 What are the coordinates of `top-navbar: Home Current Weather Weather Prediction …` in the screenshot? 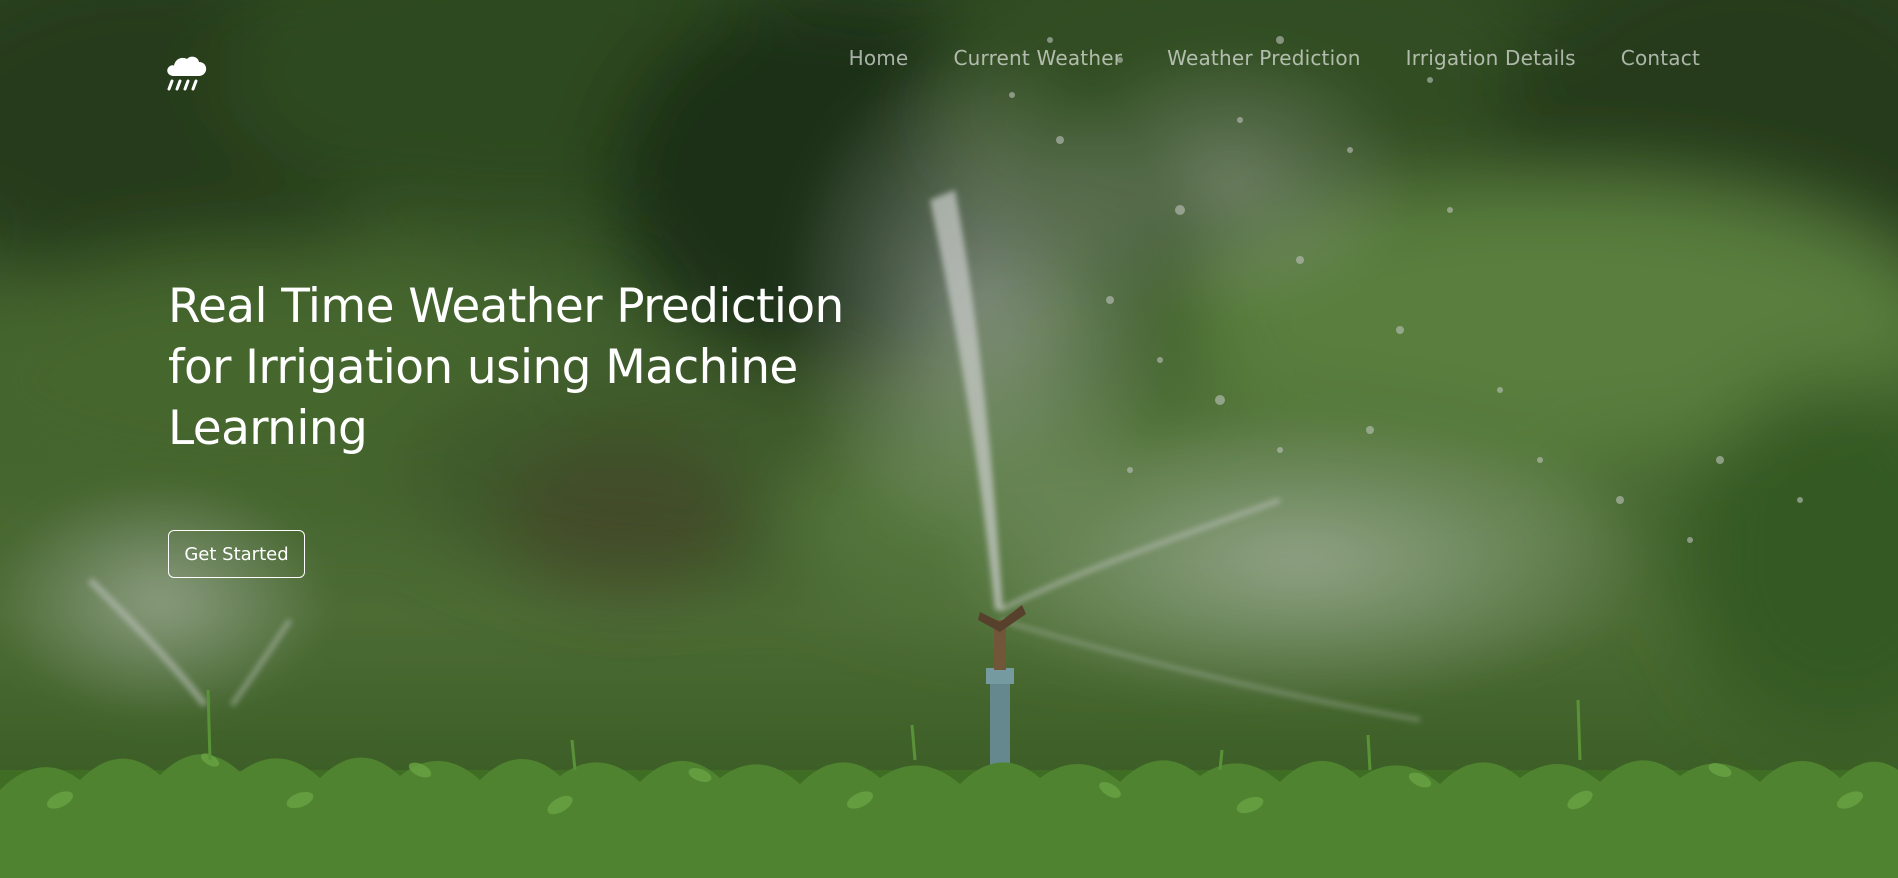 It's located at (949, 60).